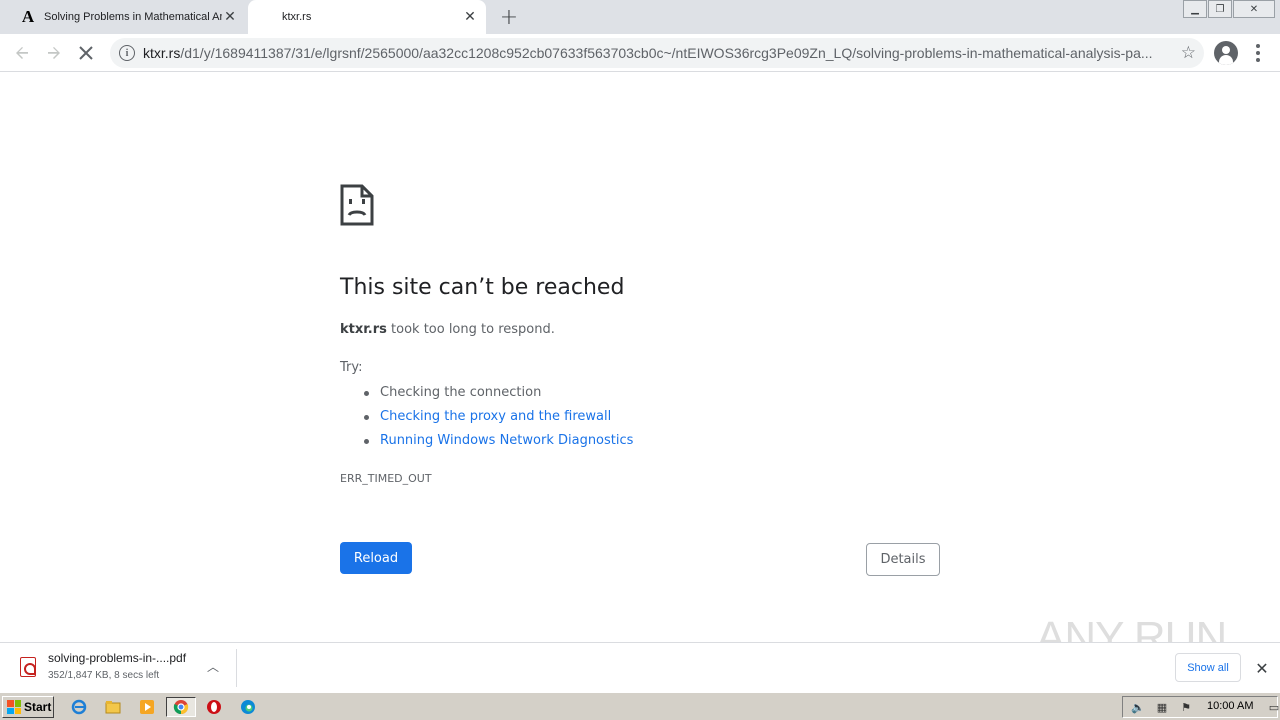  Describe the element at coordinates (79, 707) in the screenshot. I see `internet-explorer-icon` at that location.